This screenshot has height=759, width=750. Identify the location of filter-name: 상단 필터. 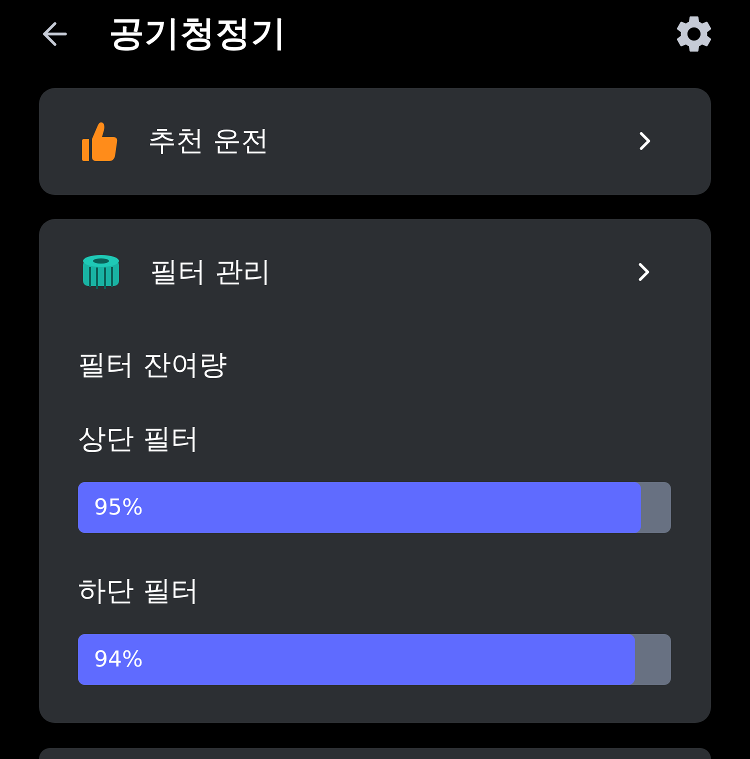
(139, 439).